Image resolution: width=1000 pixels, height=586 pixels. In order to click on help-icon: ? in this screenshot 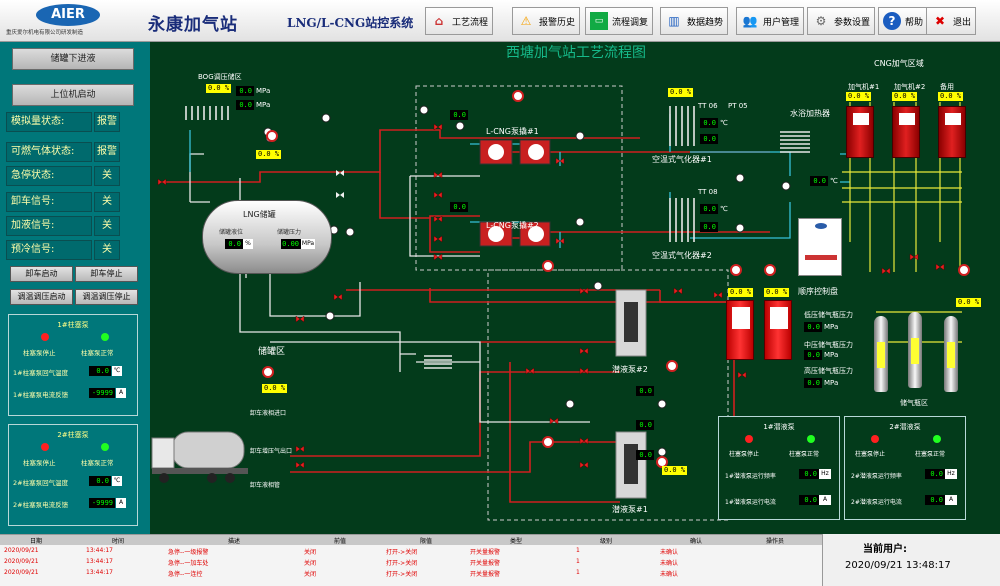, I will do `click(892, 21)`.